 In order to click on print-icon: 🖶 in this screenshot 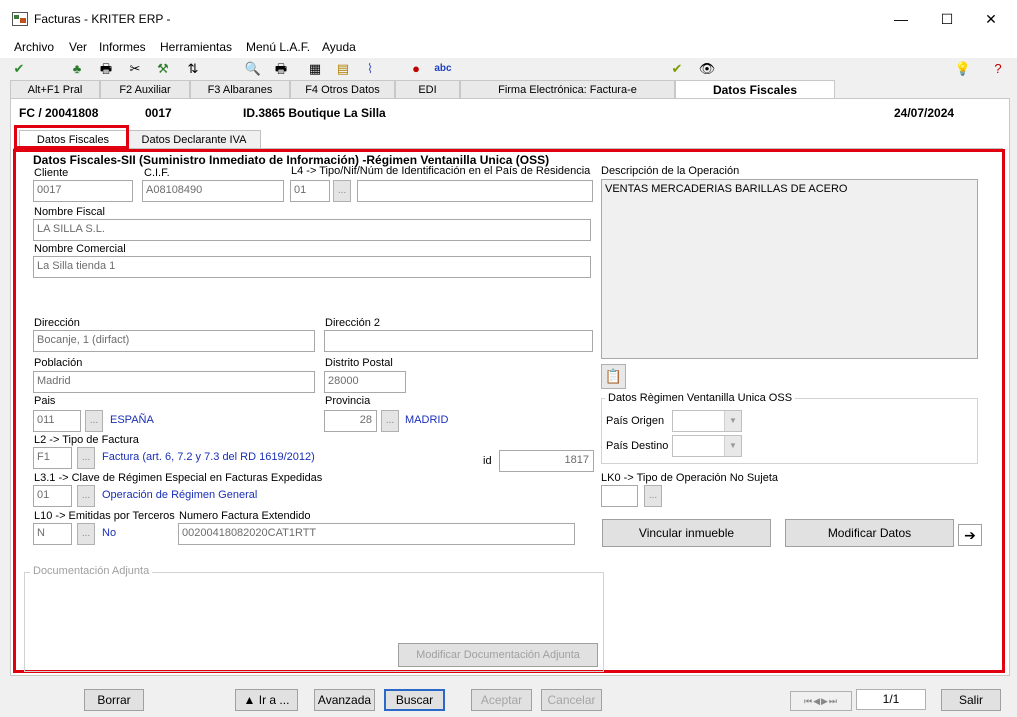, I will do `click(106, 69)`.